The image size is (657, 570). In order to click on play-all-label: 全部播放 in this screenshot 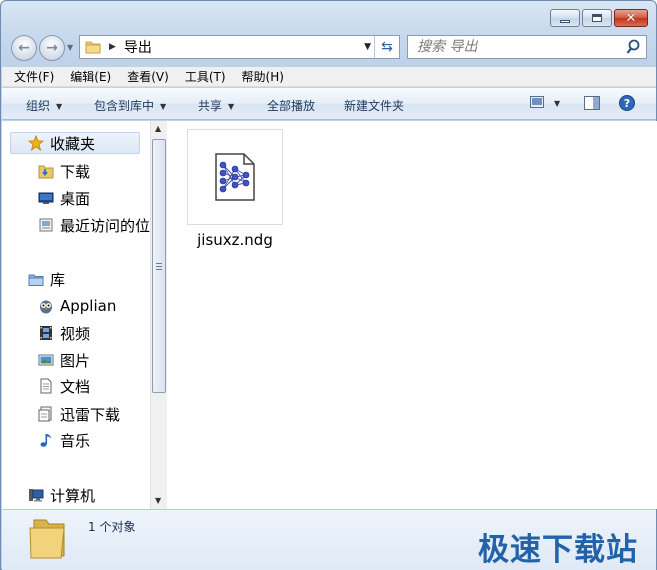, I will do `click(291, 106)`.